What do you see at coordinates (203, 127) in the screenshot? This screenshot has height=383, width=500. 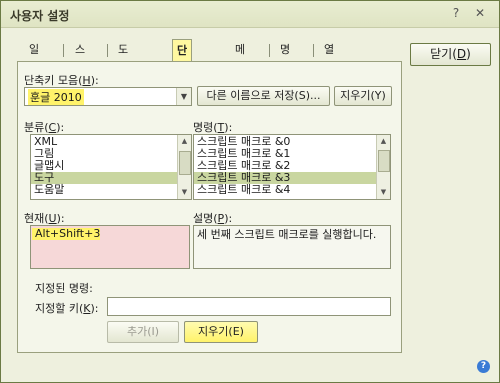 I see `command-label-text: 명령` at bounding box center [203, 127].